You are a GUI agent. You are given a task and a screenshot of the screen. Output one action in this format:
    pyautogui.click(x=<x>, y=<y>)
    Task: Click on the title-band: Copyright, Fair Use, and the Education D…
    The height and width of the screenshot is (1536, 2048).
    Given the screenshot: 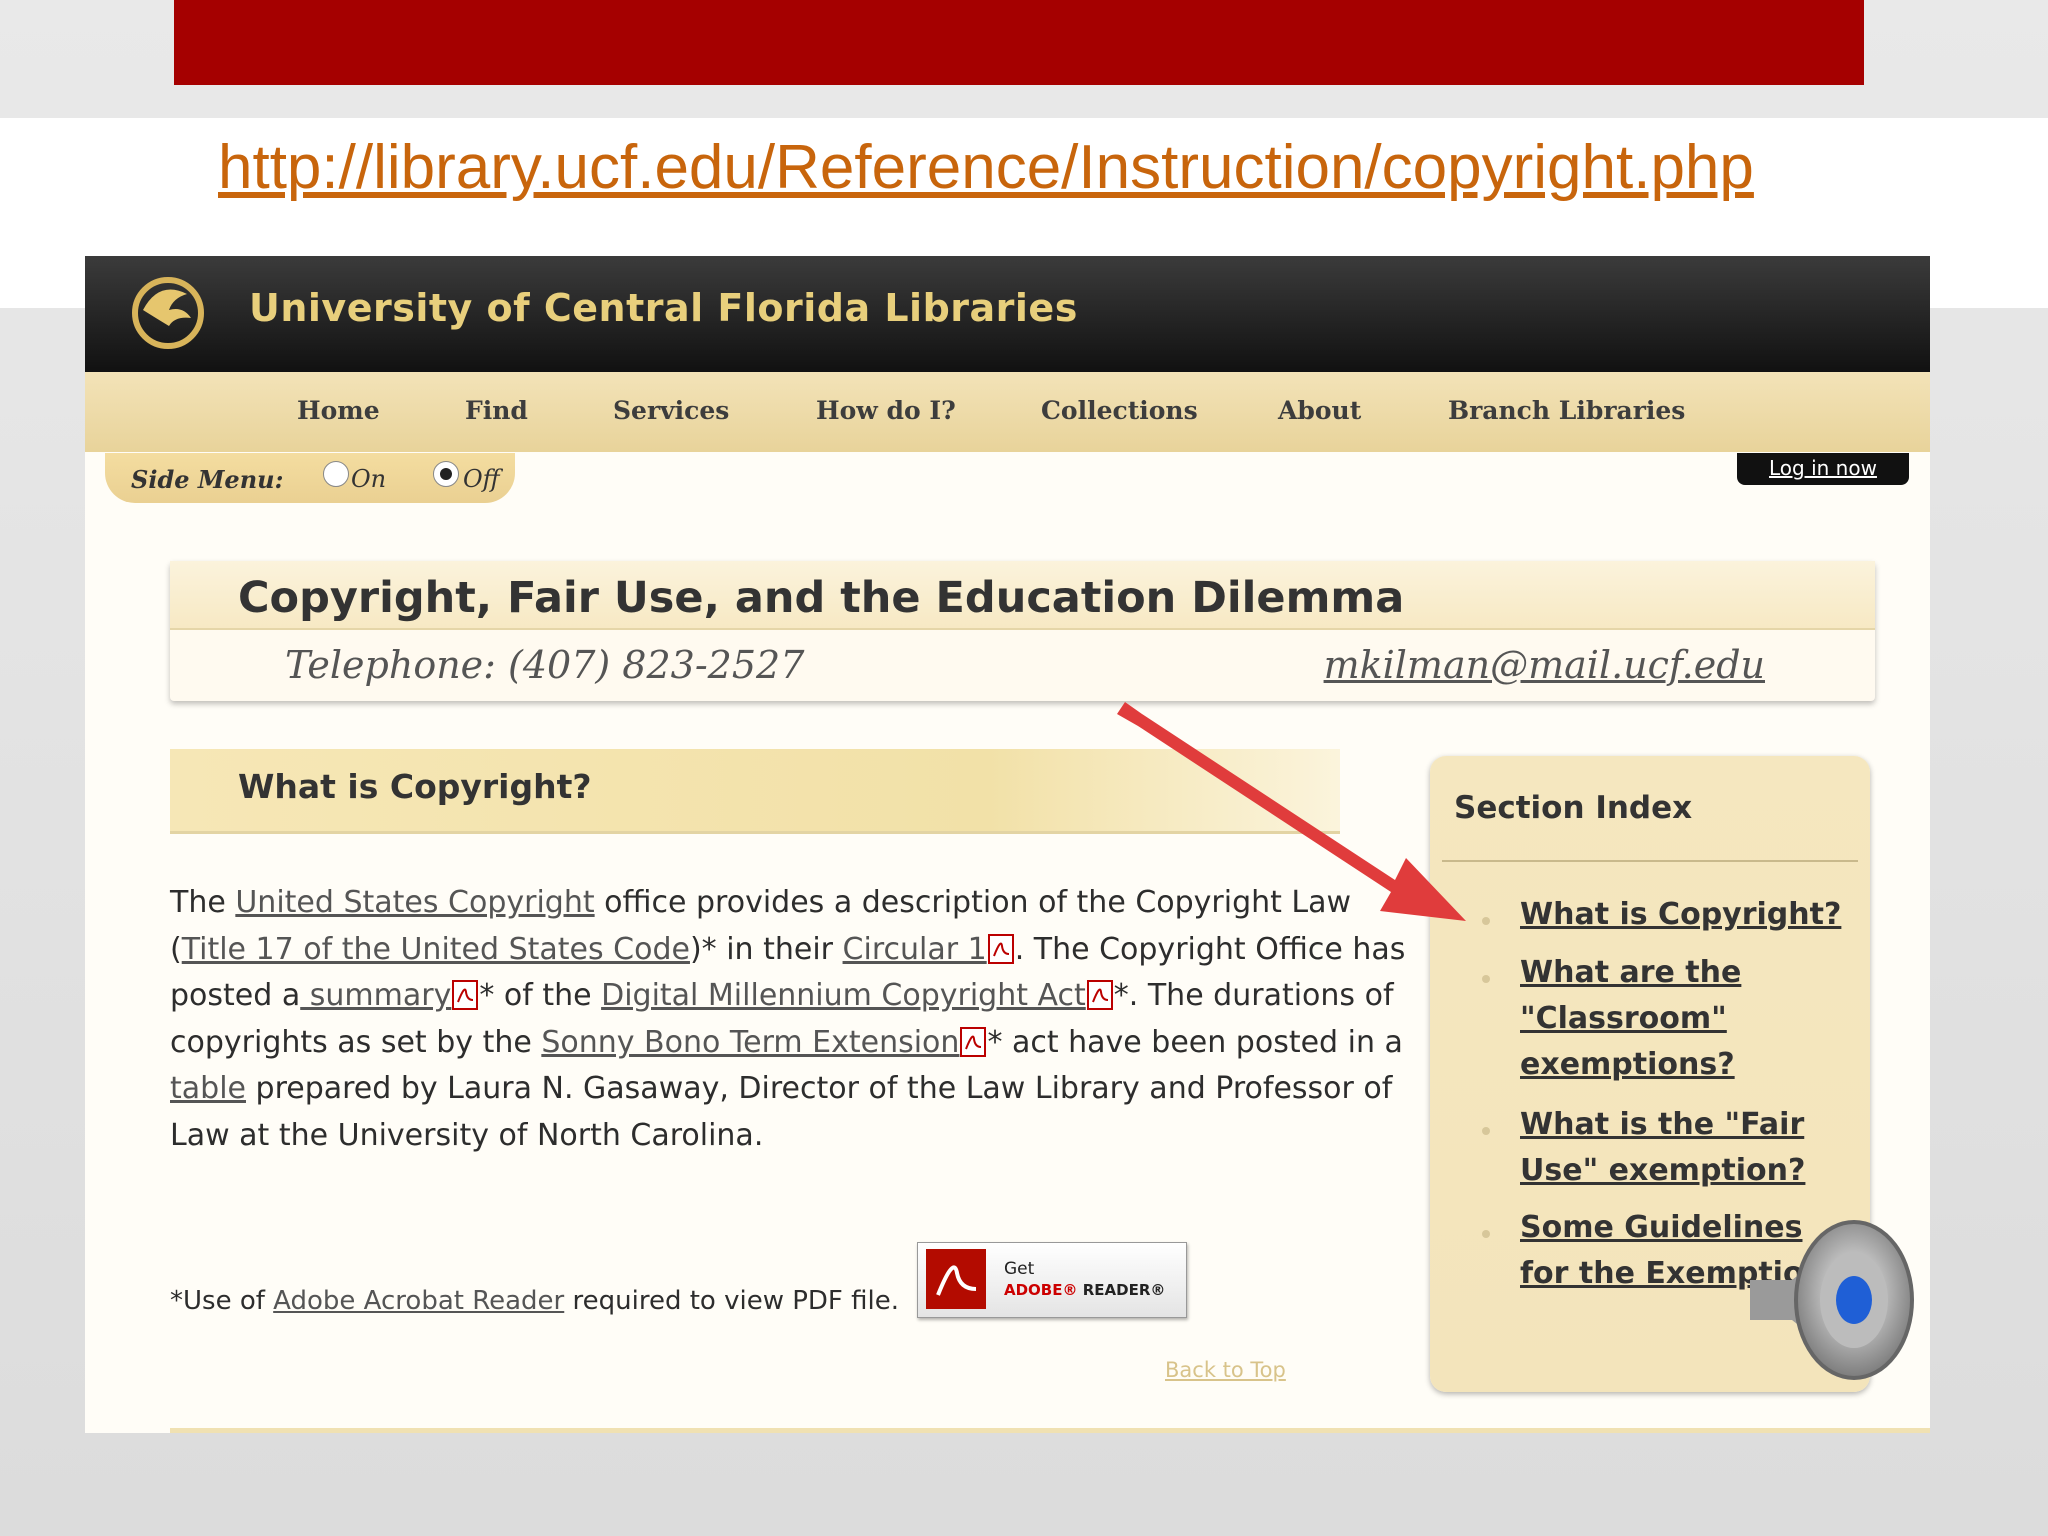 What is the action you would take?
    pyautogui.click(x=1022, y=595)
    